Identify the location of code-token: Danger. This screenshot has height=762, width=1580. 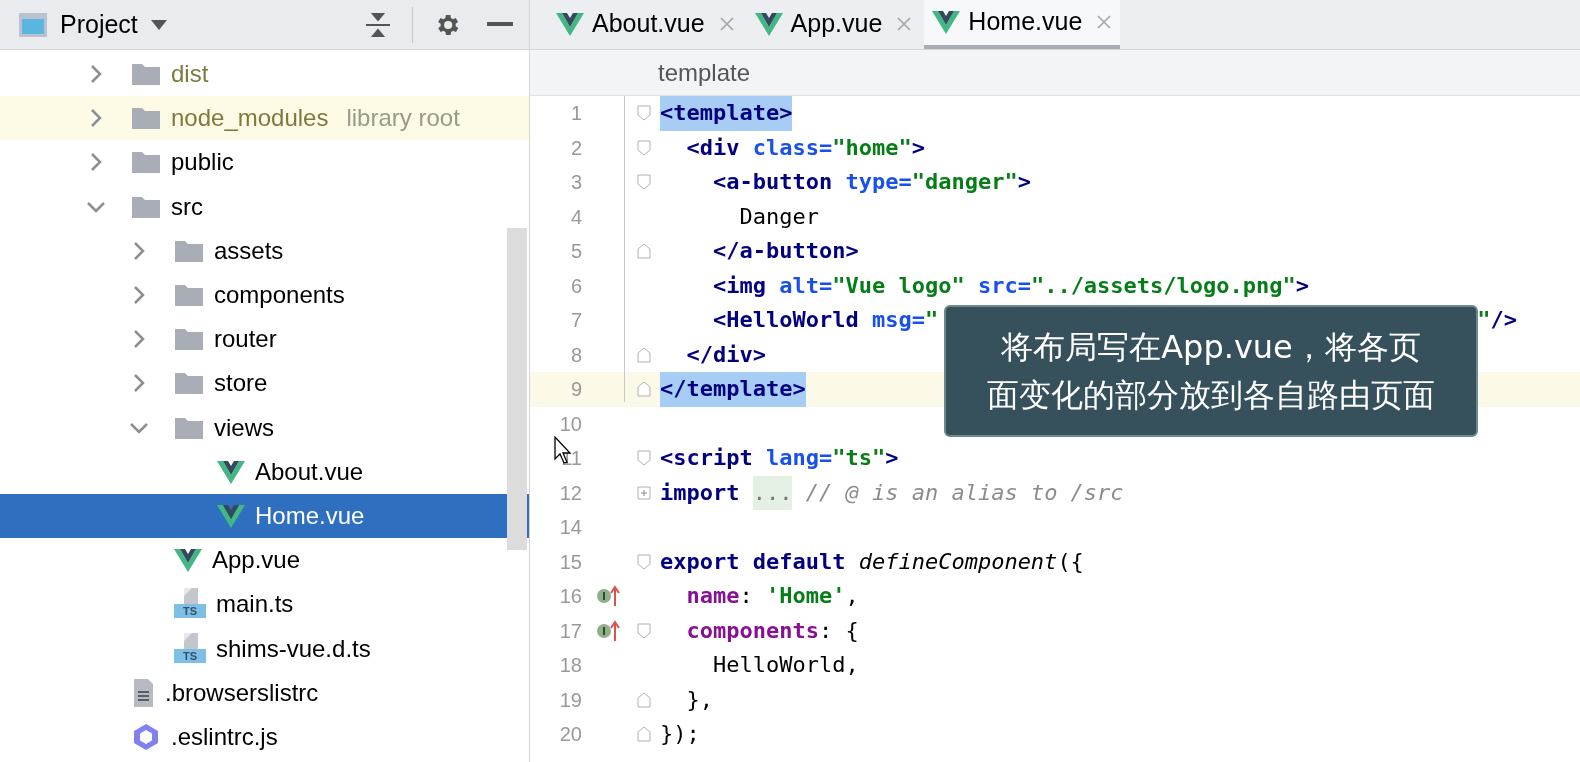
(778, 216).